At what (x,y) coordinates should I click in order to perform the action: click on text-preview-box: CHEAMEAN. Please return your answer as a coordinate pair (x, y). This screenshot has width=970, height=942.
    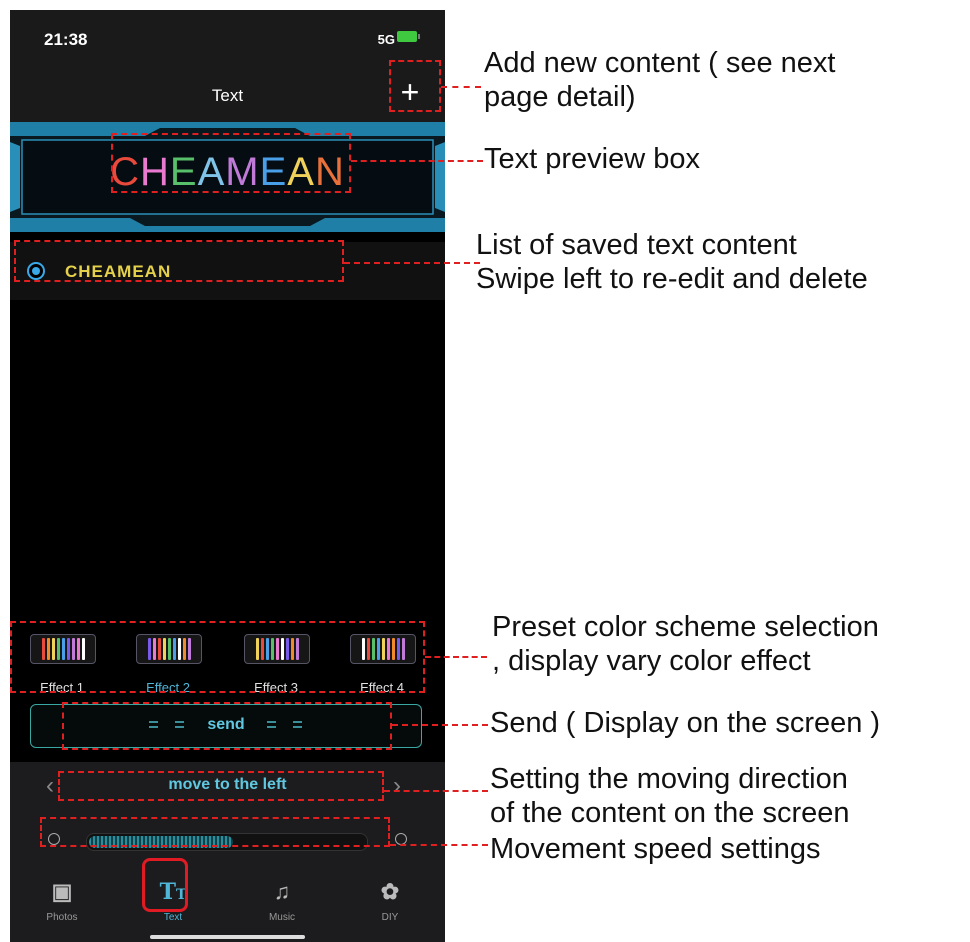
    Looking at the image, I should click on (227, 177).